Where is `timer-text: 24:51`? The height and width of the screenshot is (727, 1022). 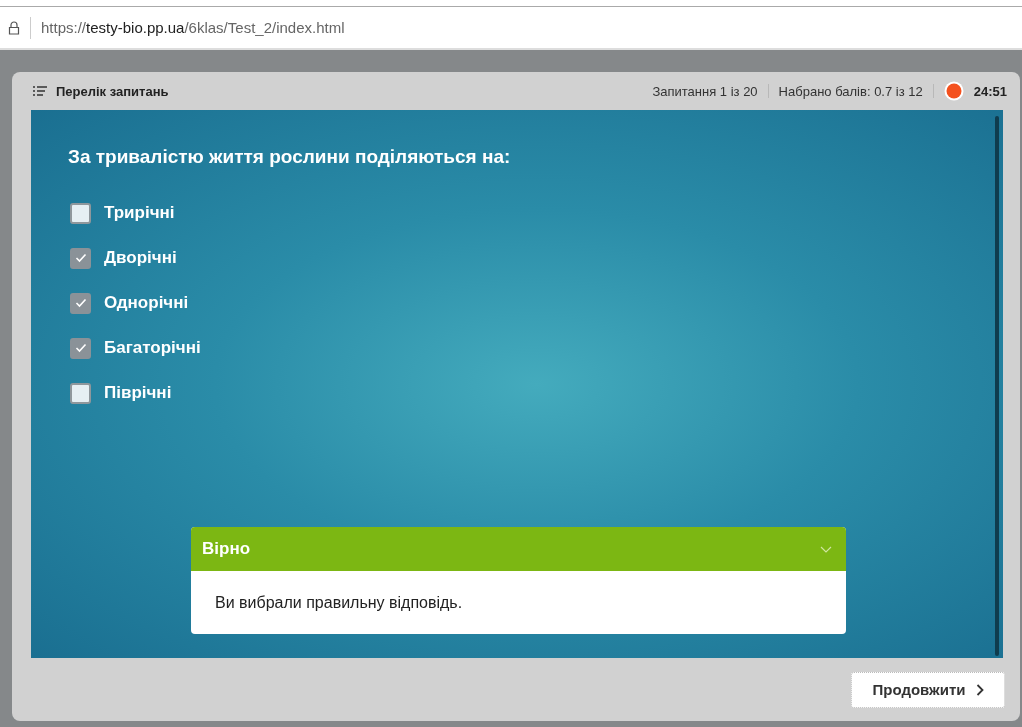 timer-text: 24:51 is located at coordinates (990, 91).